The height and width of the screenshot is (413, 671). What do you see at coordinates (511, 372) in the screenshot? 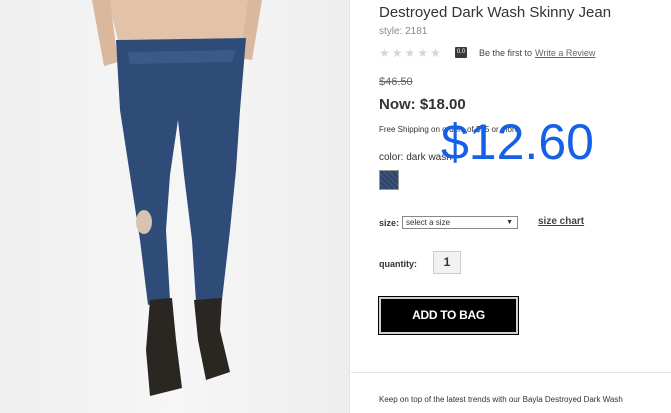
I see `section-divider` at bounding box center [511, 372].